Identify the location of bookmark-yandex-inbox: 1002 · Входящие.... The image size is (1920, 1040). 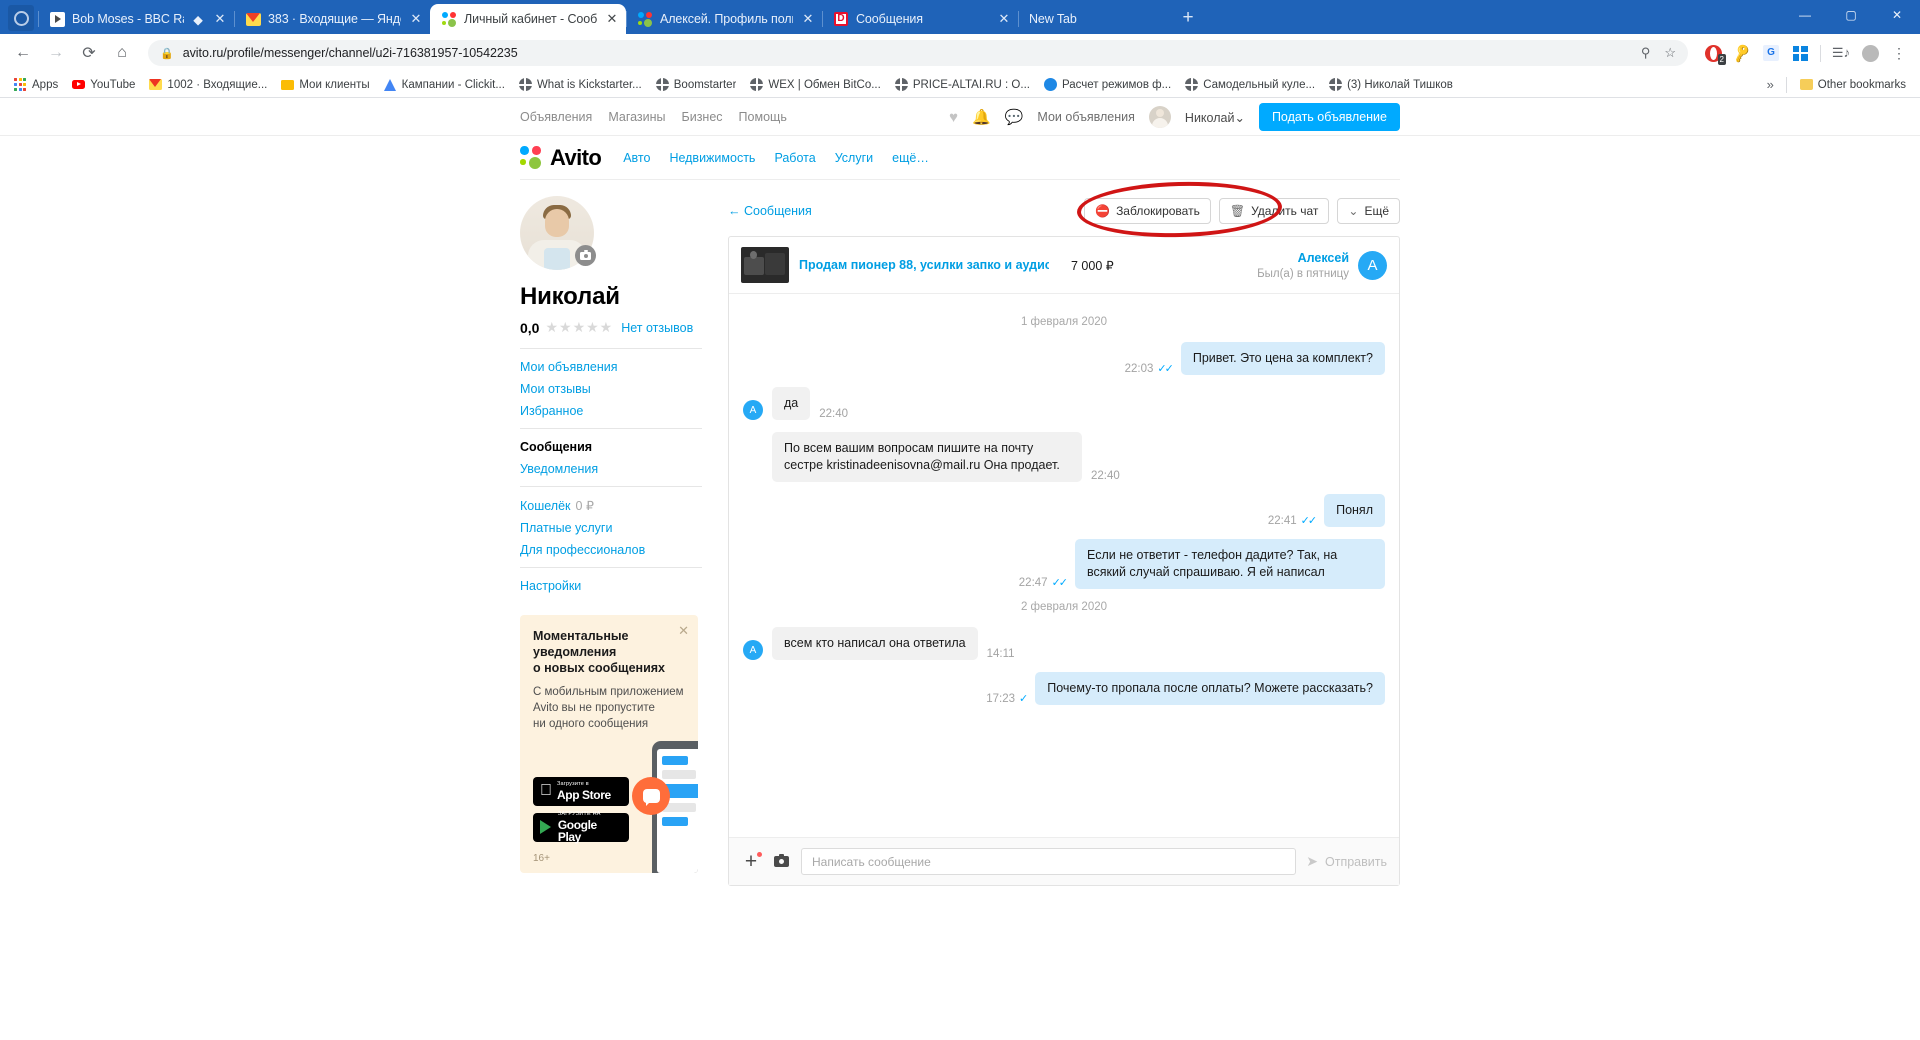
(208, 84).